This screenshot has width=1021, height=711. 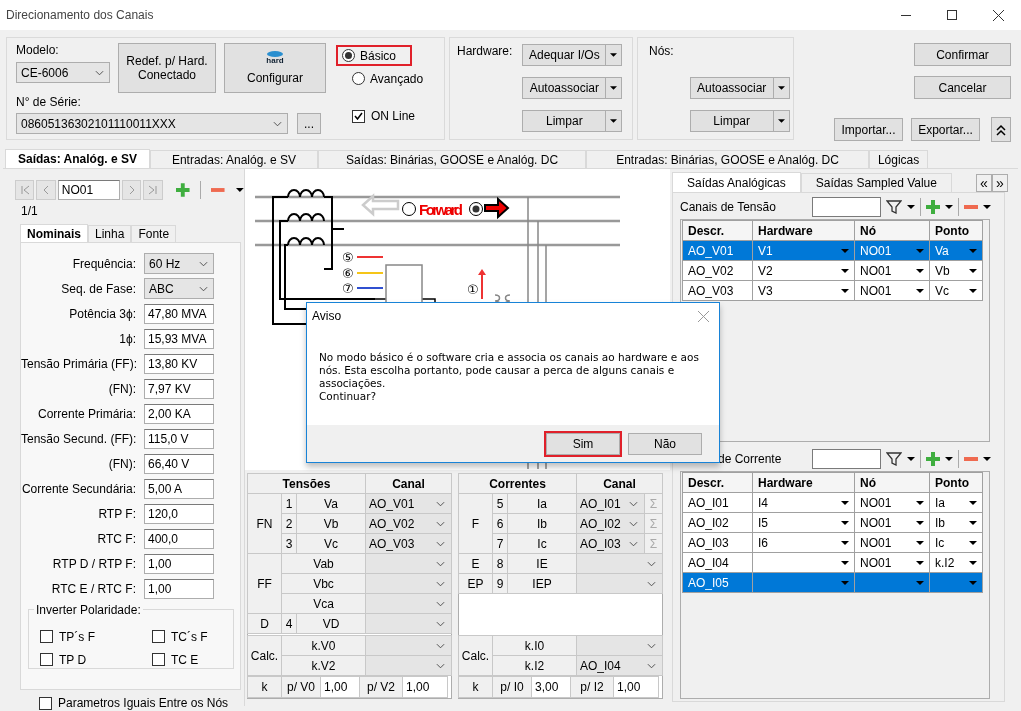 I want to click on point-dropdown: Ia, so click(x=956, y=502).